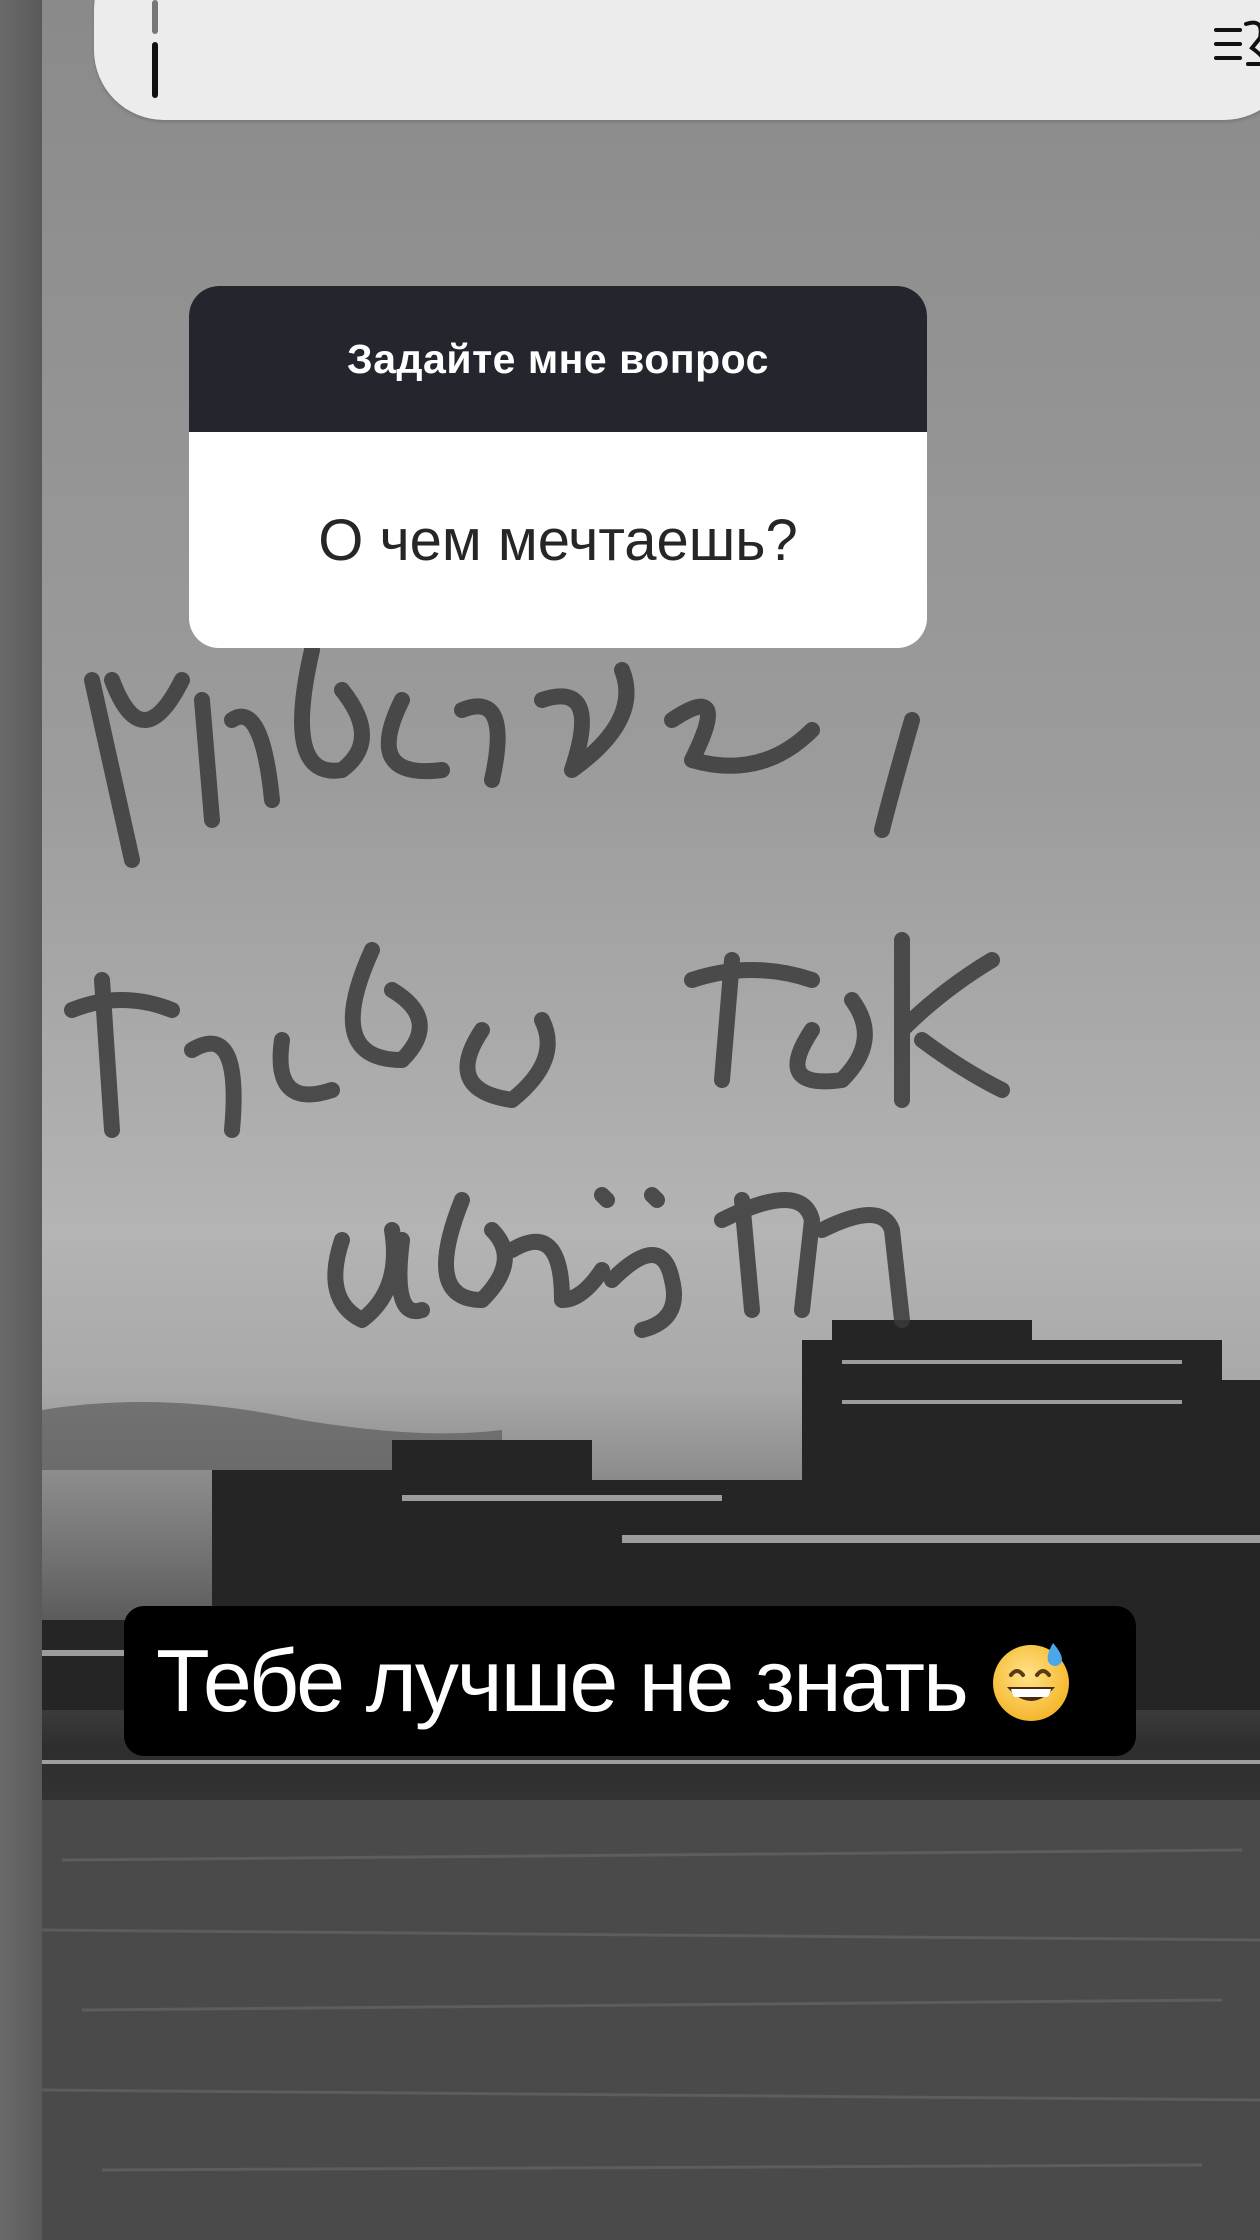  I want to click on text-cursor, so click(155, 70).